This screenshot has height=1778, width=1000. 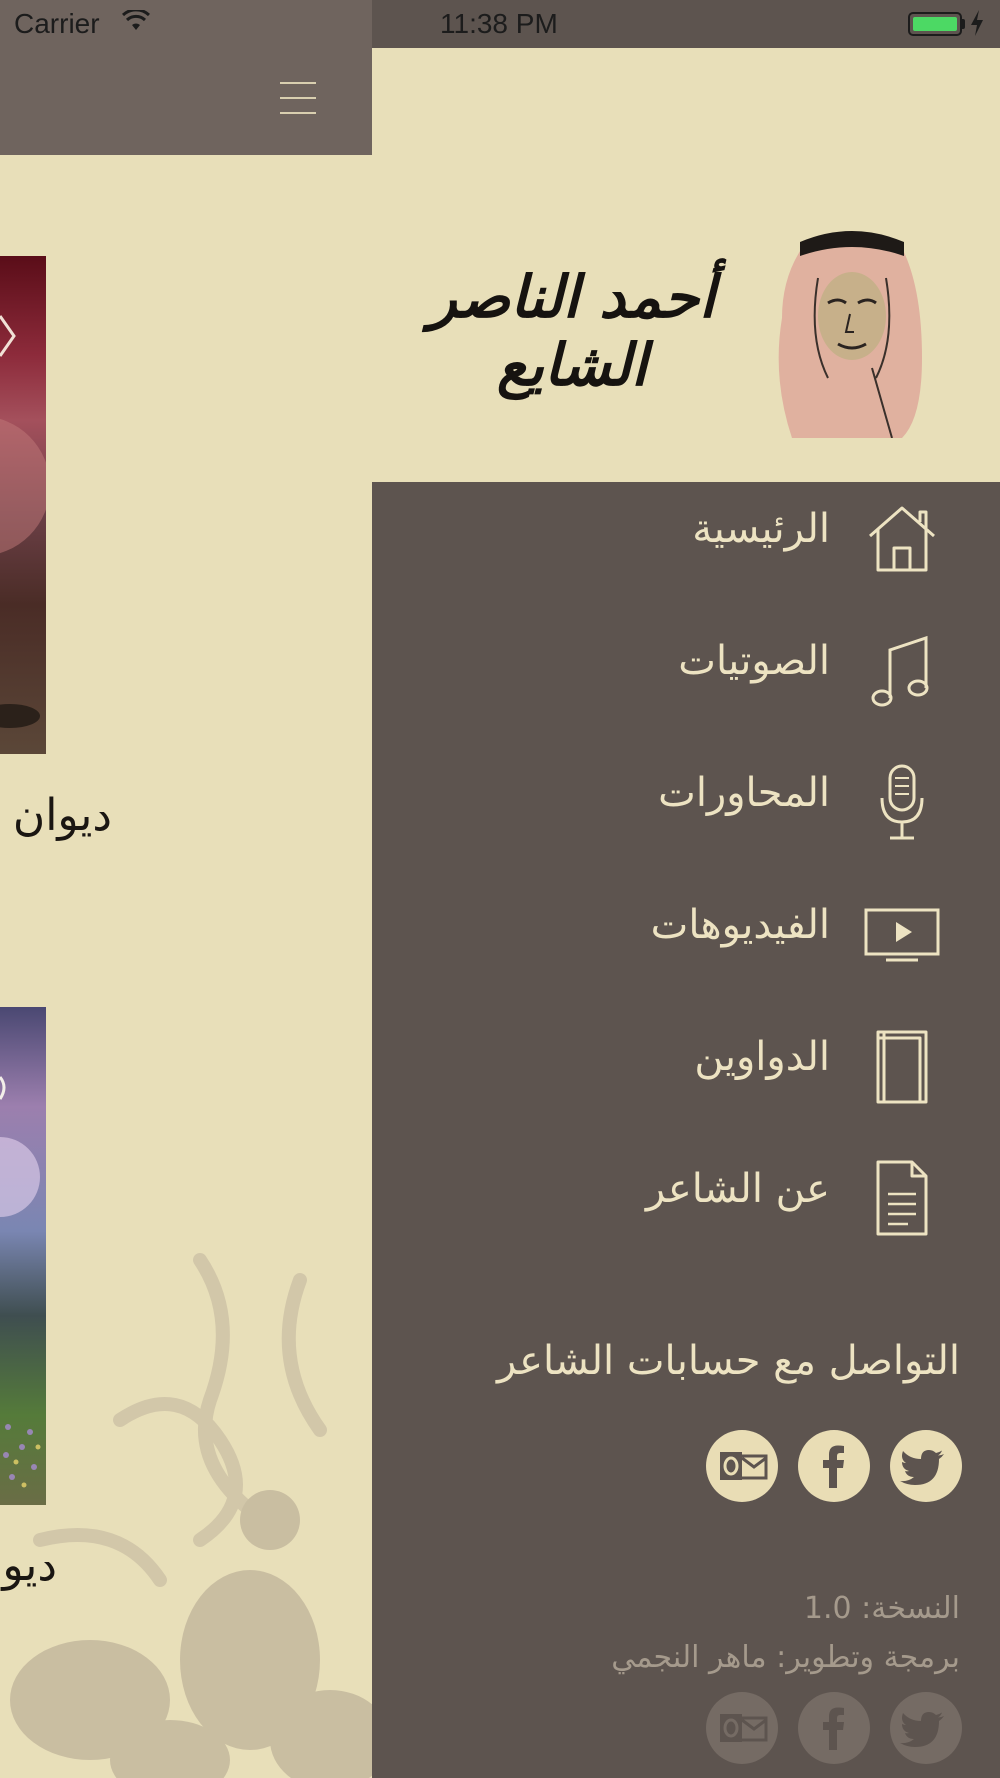 I want to click on developer-twitter-button, so click(x=926, y=1728).